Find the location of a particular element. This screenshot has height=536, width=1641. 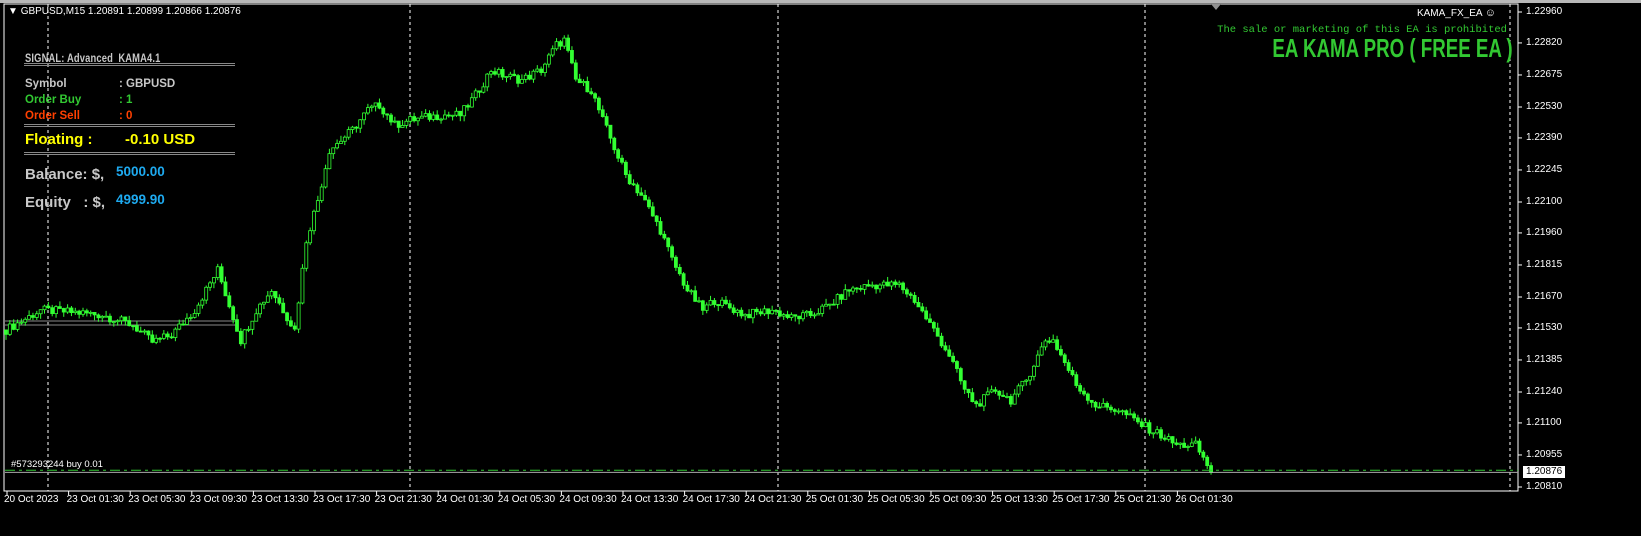

price-tick-label: 1.21100 is located at coordinates (1544, 422).